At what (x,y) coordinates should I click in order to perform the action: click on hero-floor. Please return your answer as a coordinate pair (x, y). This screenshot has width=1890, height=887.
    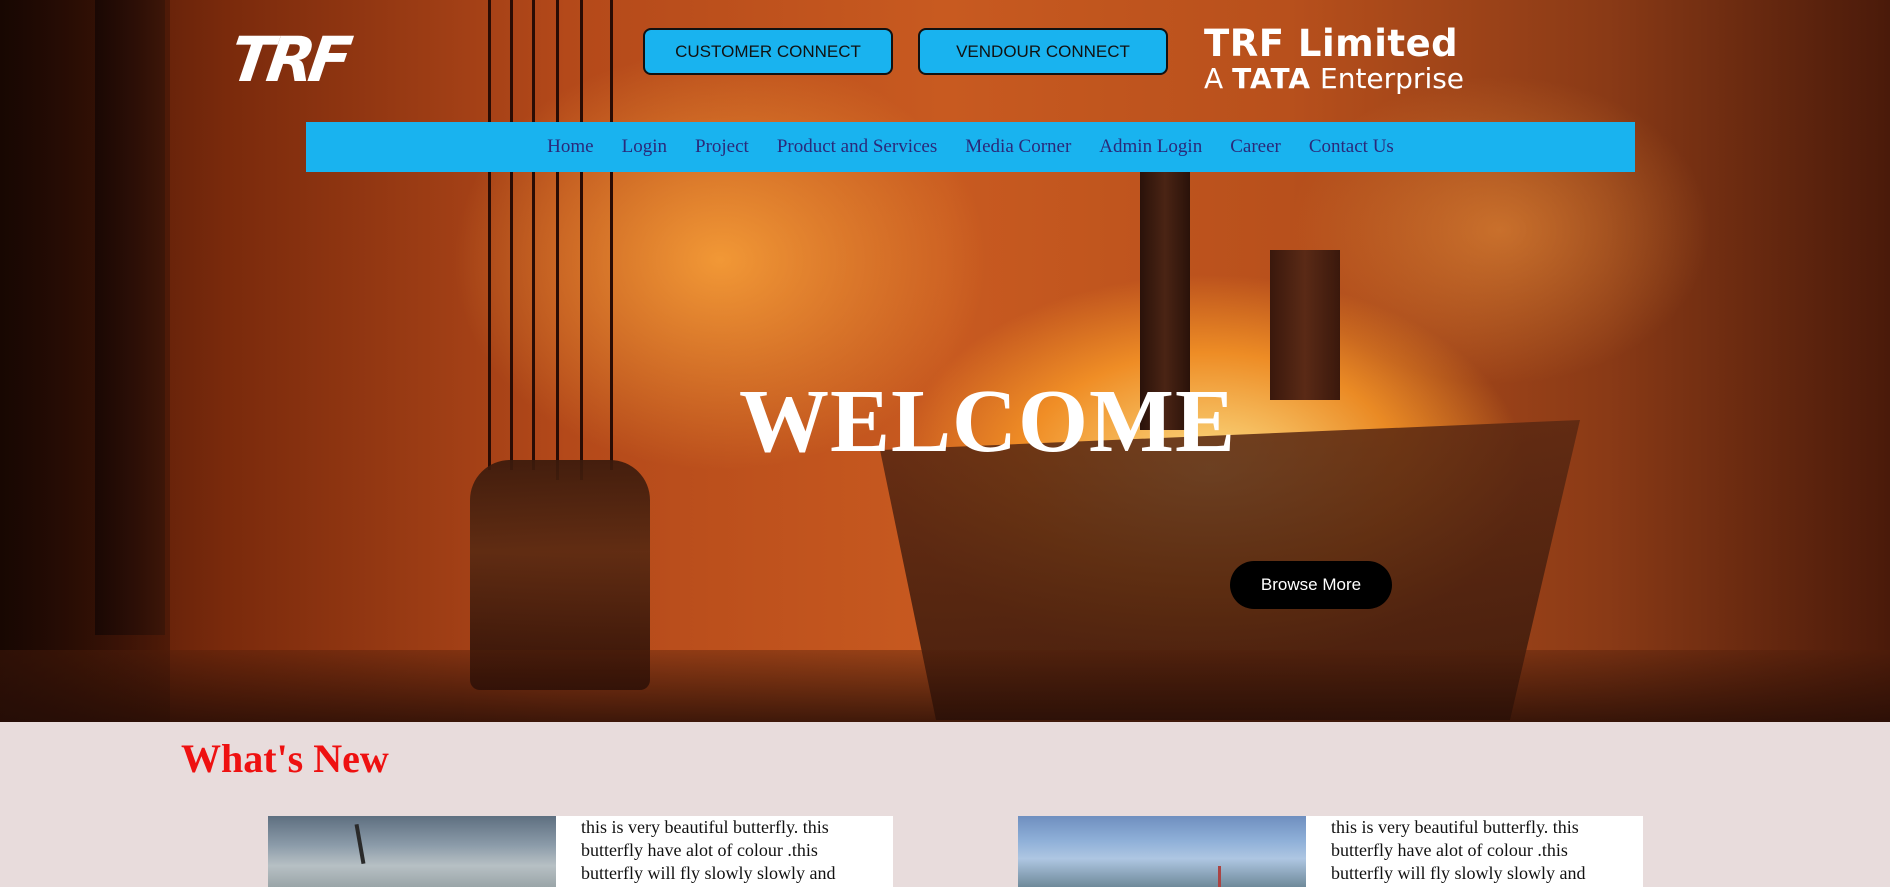
    Looking at the image, I should click on (945, 686).